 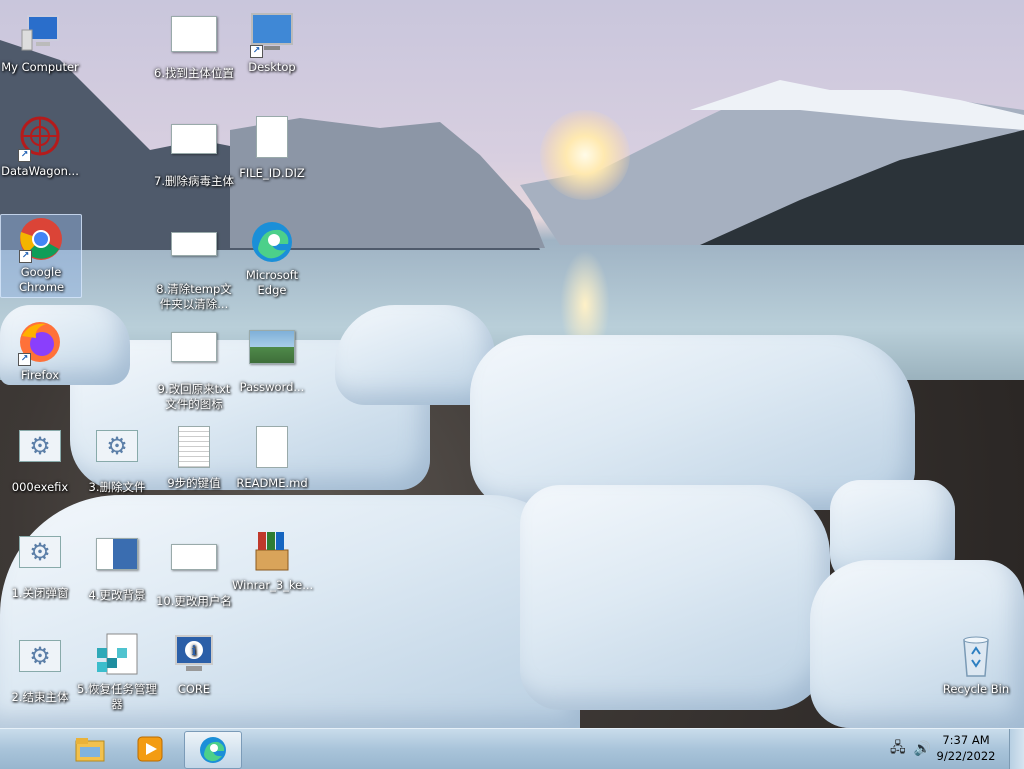 I want to click on desktop-icon-change-username: 10.更改用户名, so click(x=194, y=569).